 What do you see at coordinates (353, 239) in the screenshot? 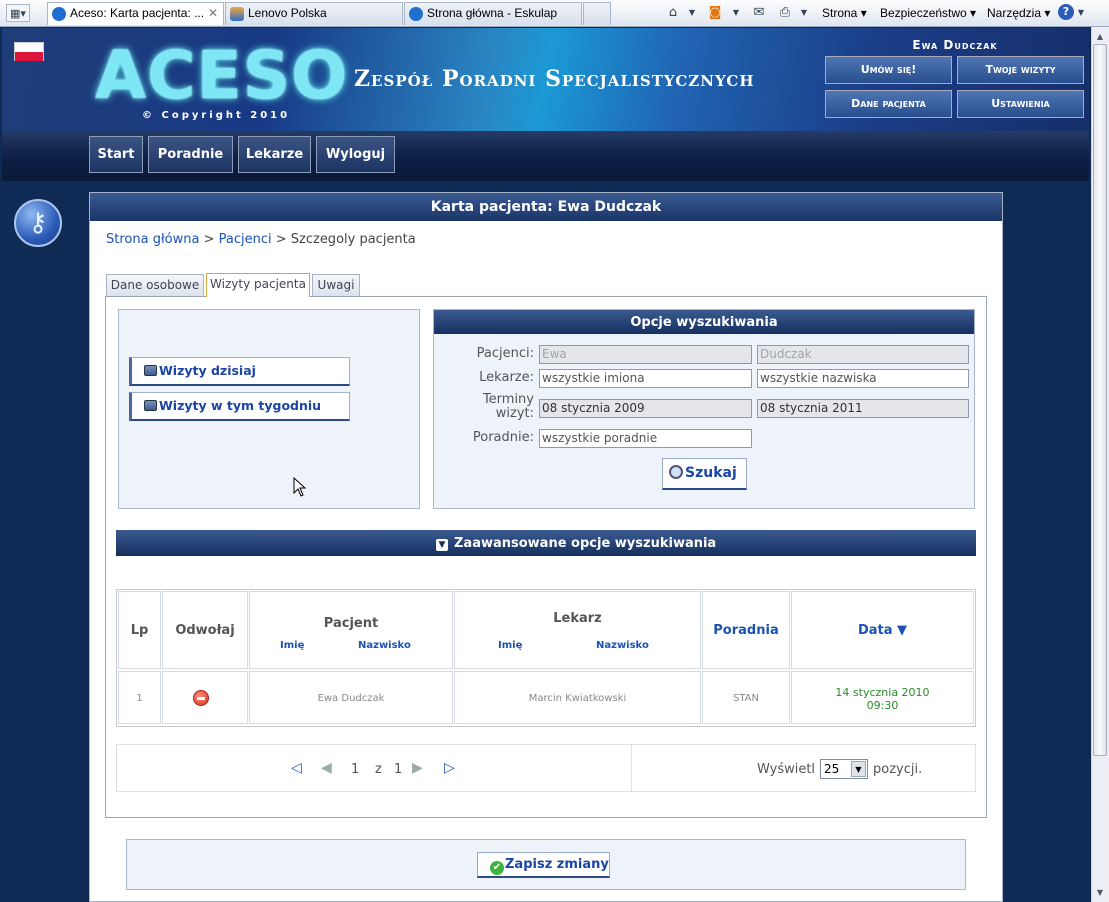
I see `breadcrumb-current: Szczegoly pacjenta` at bounding box center [353, 239].